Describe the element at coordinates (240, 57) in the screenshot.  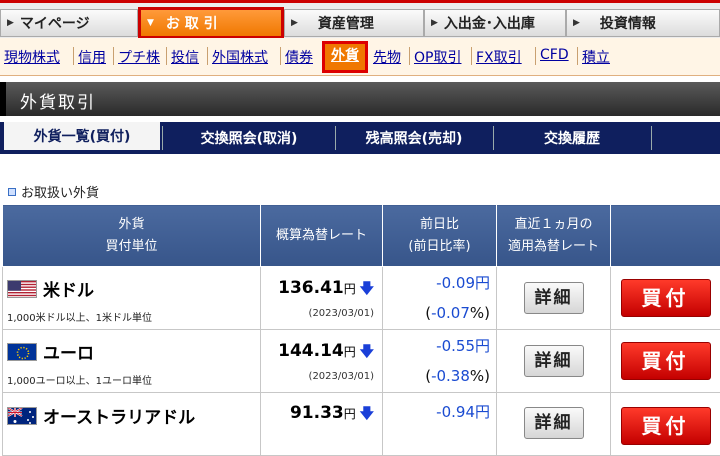
I see `subnav-foreign-stock: 外国株式` at that location.